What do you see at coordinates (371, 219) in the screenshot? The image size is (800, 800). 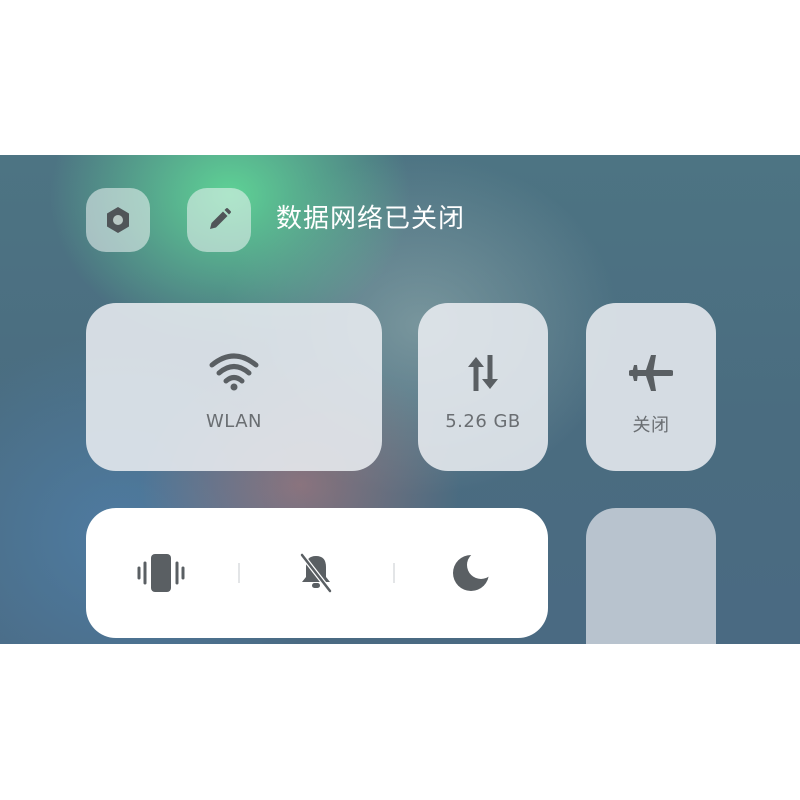 I see `data-network-status-text: 数据网络已关闭` at bounding box center [371, 219].